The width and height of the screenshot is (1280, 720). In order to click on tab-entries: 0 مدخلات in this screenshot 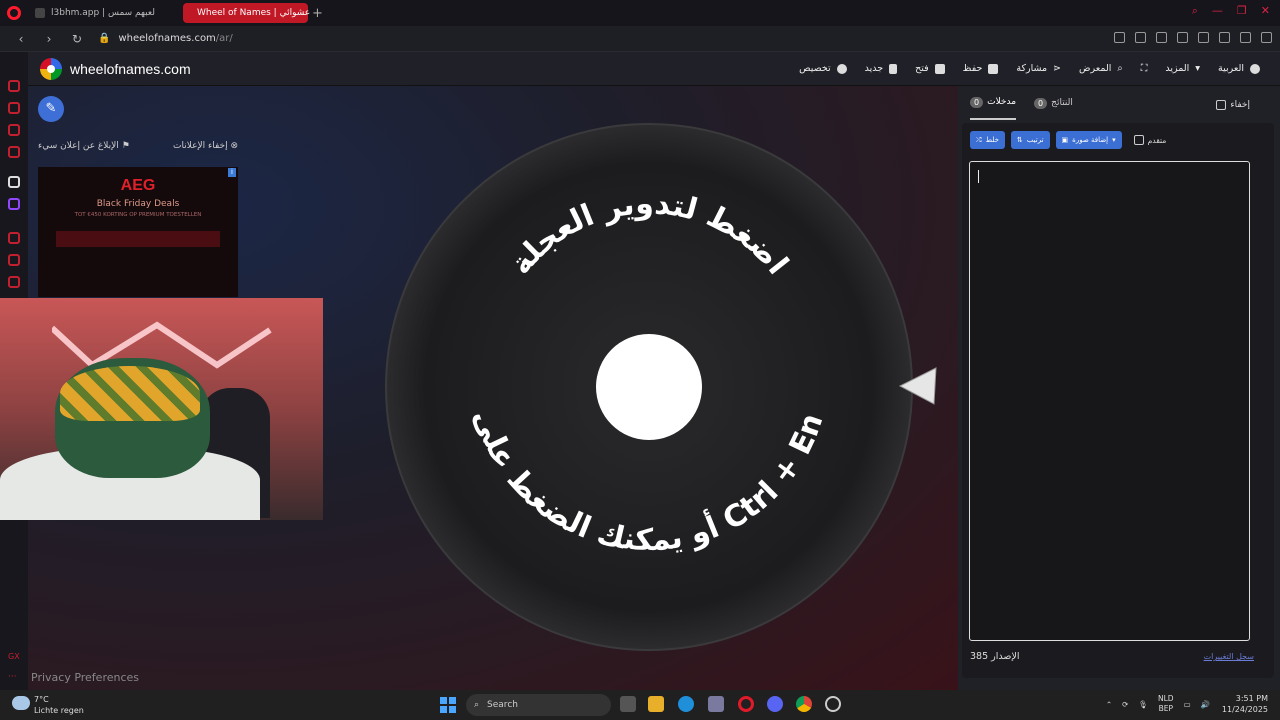, I will do `click(993, 103)`.